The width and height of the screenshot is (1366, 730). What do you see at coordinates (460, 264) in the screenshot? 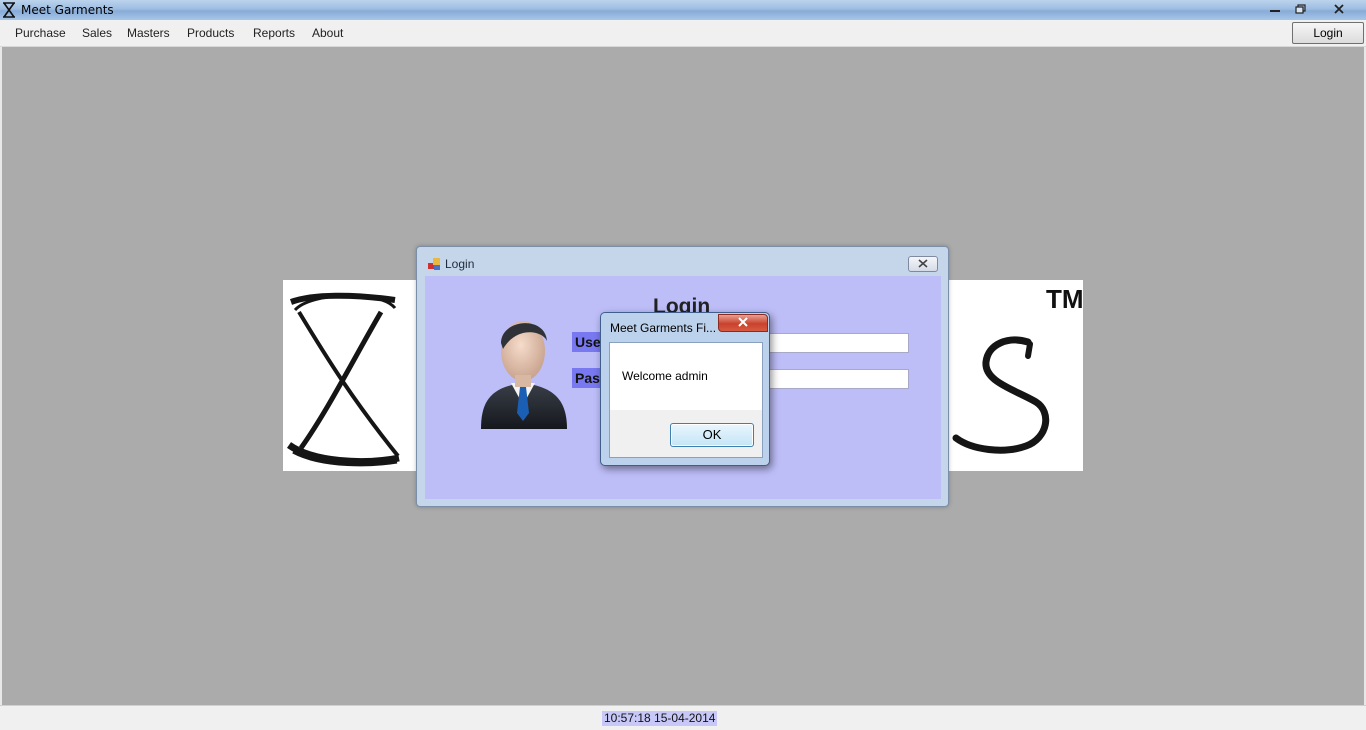
I see `login-dialog-title: Login` at bounding box center [460, 264].